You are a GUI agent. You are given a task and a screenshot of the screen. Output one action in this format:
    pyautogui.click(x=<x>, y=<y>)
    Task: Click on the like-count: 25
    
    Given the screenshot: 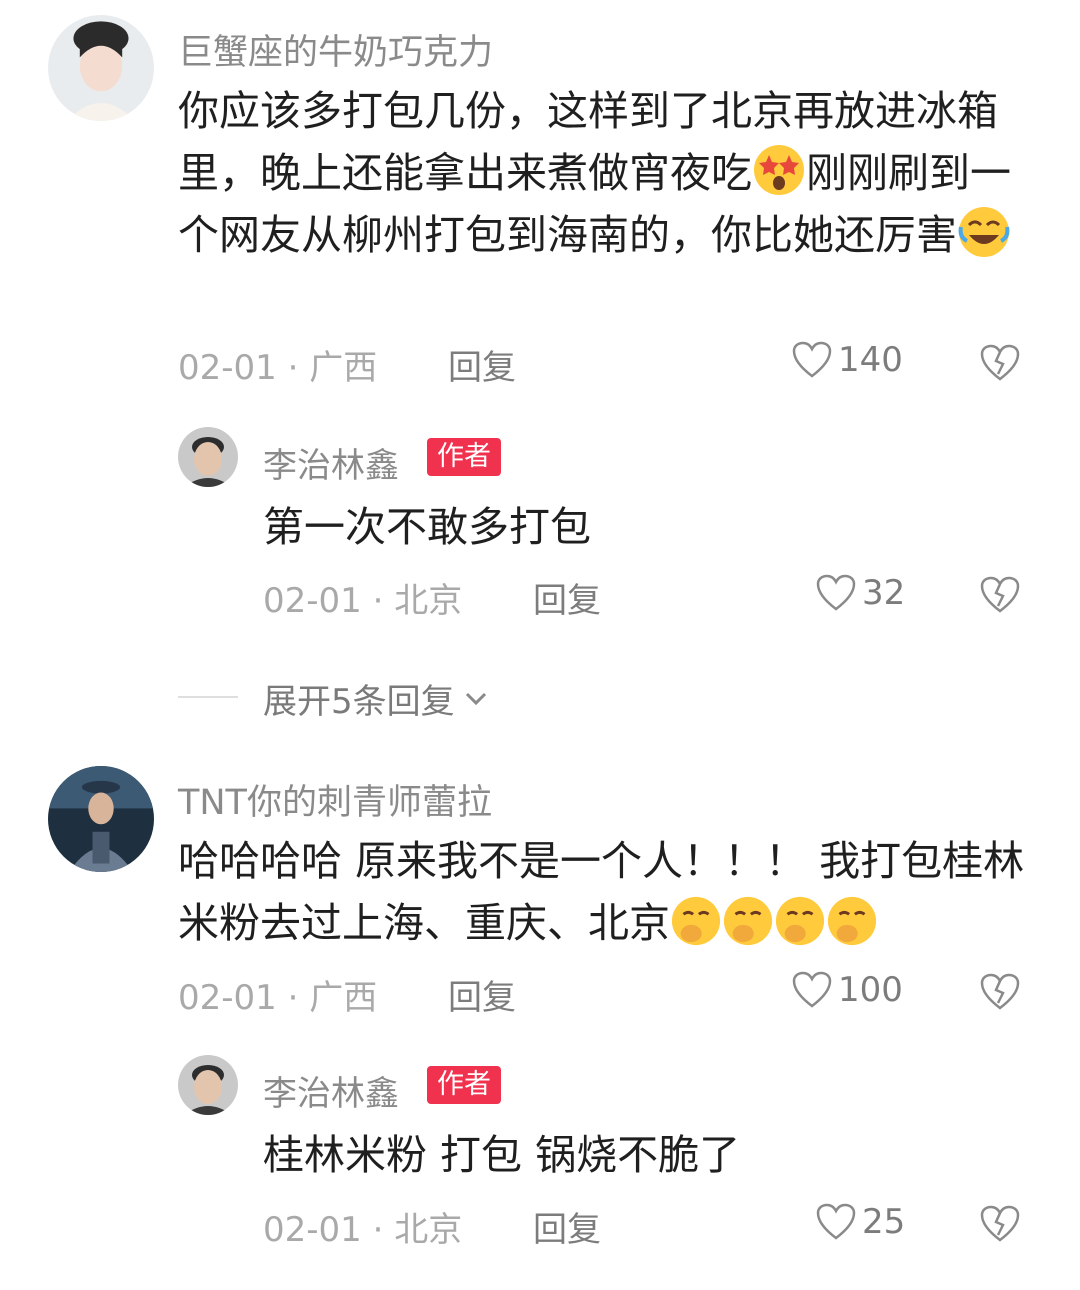 What is the action you would take?
    pyautogui.click(x=884, y=1222)
    